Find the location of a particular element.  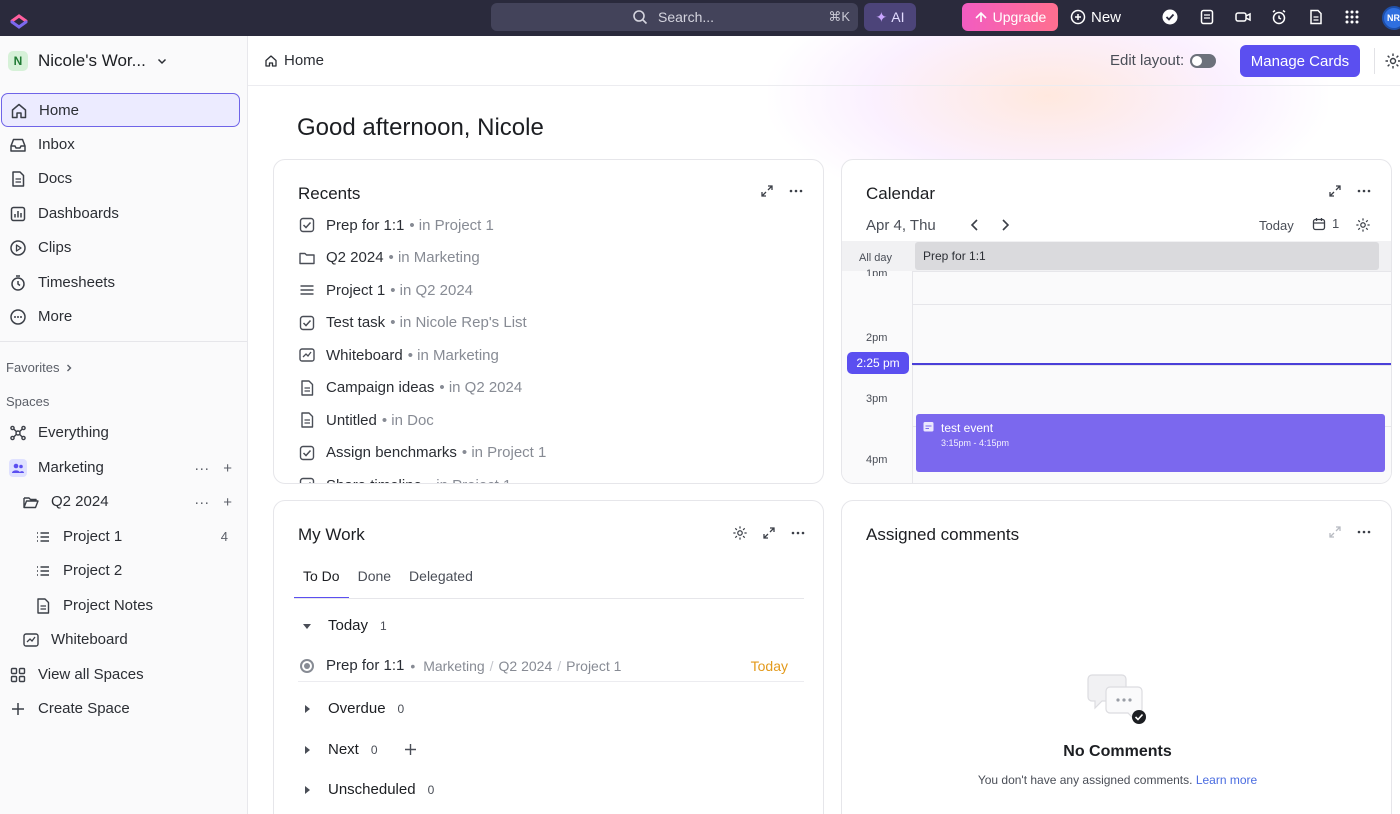

sidebar-list-project-1: Project 1 4 is located at coordinates (124, 537).